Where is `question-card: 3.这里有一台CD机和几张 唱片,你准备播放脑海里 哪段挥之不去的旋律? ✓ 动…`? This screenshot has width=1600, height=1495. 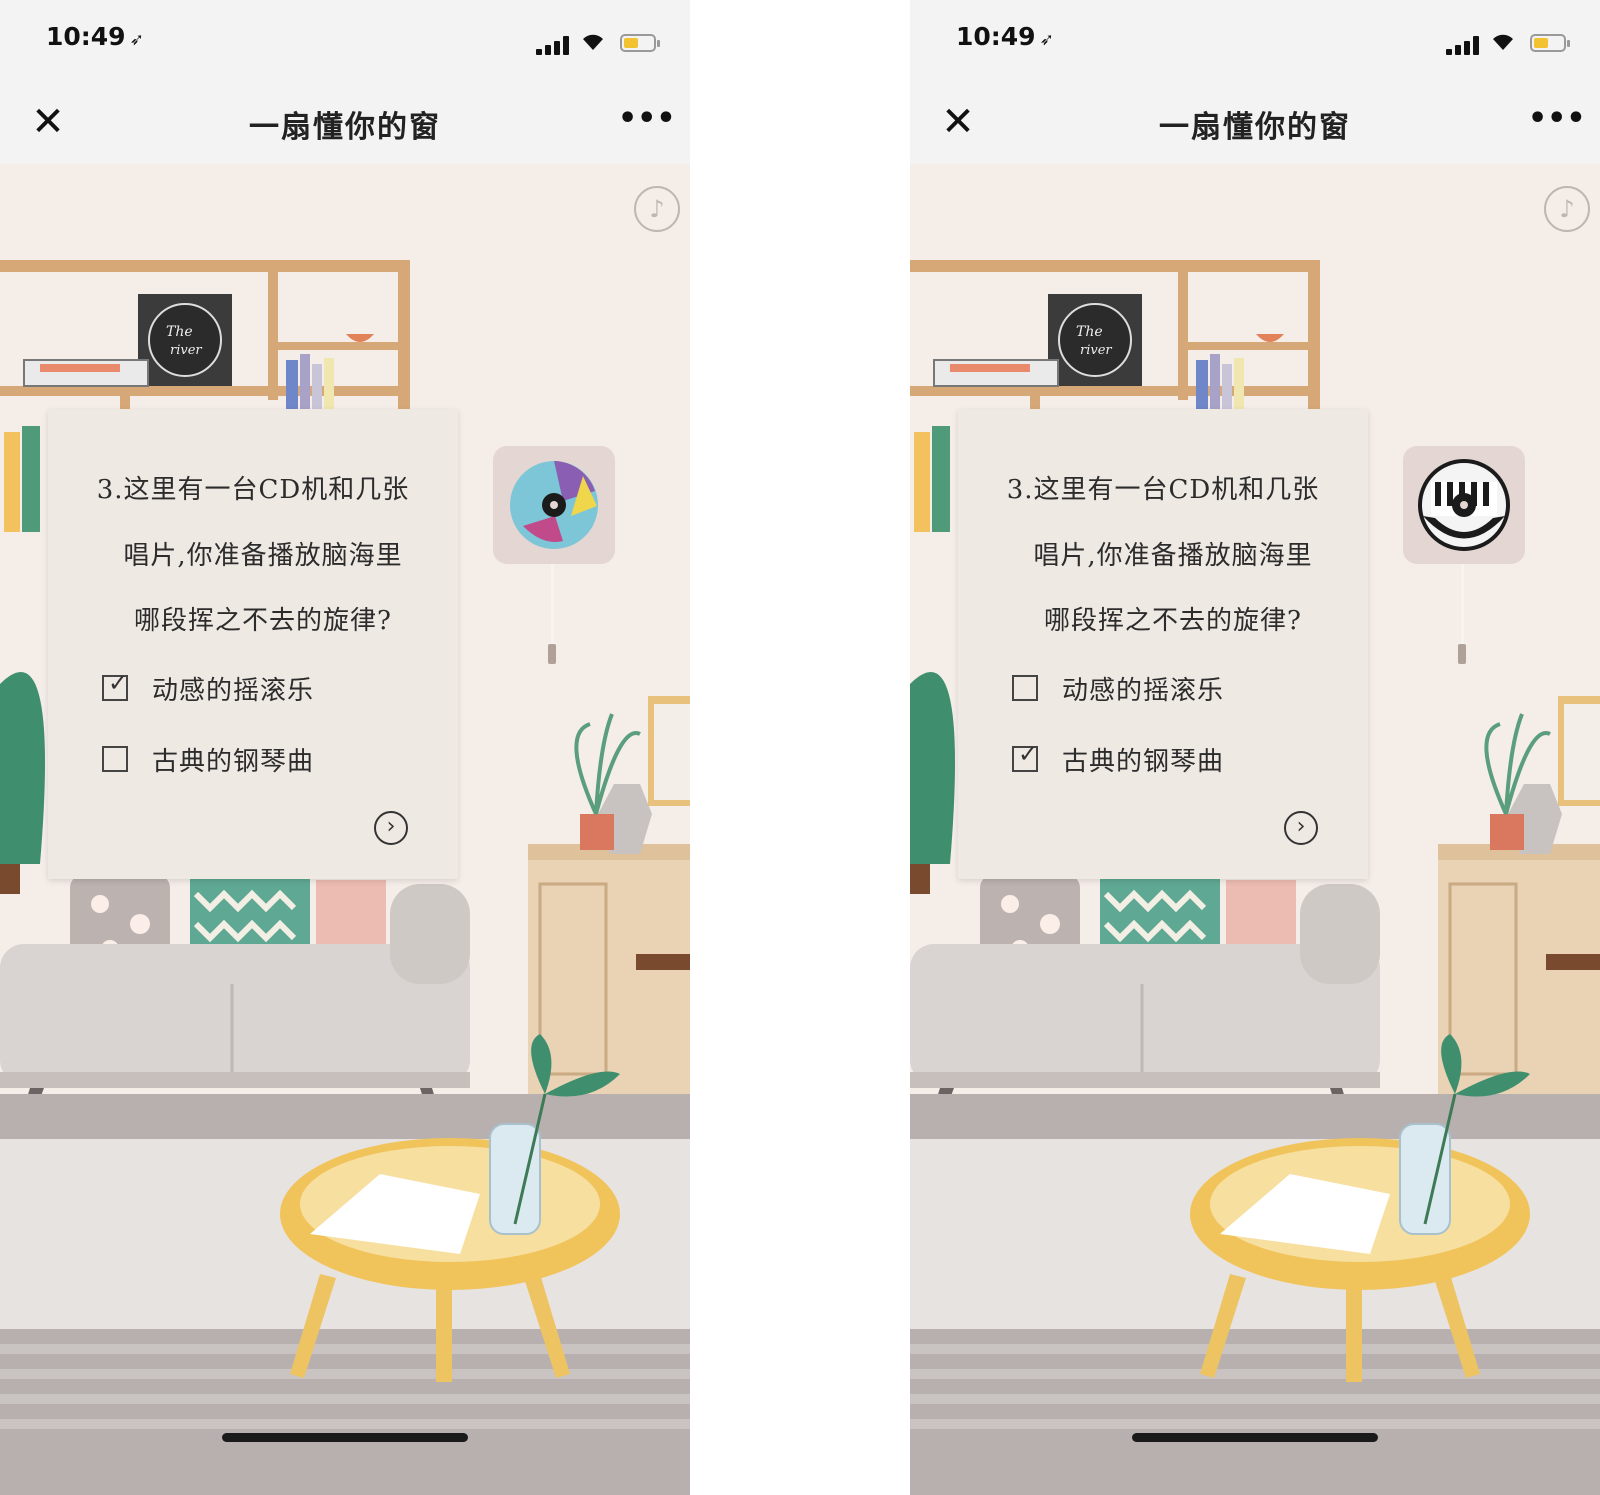
question-card: 3.这里有一台CD机和几张 唱片,你准备播放脑海里 哪段挥之不去的旋律? ✓ 动… is located at coordinates (253, 644).